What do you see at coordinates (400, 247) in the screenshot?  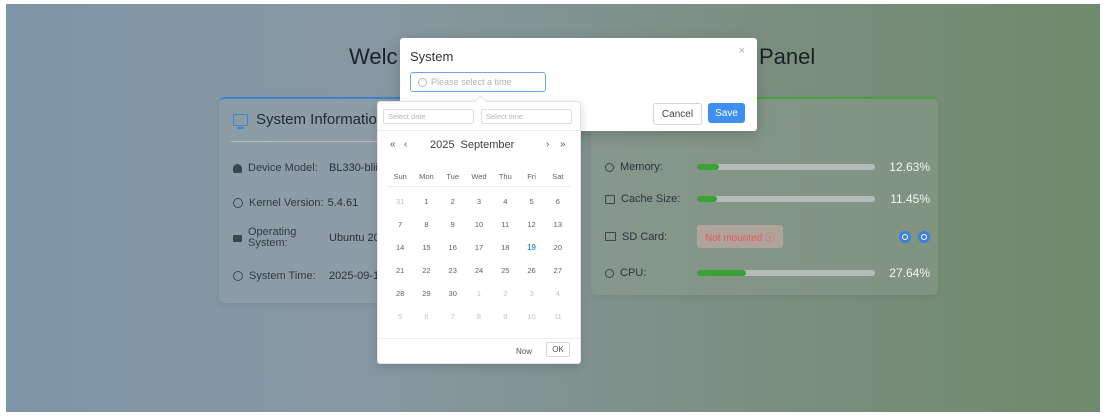 I see `calendar-day: 14` at bounding box center [400, 247].